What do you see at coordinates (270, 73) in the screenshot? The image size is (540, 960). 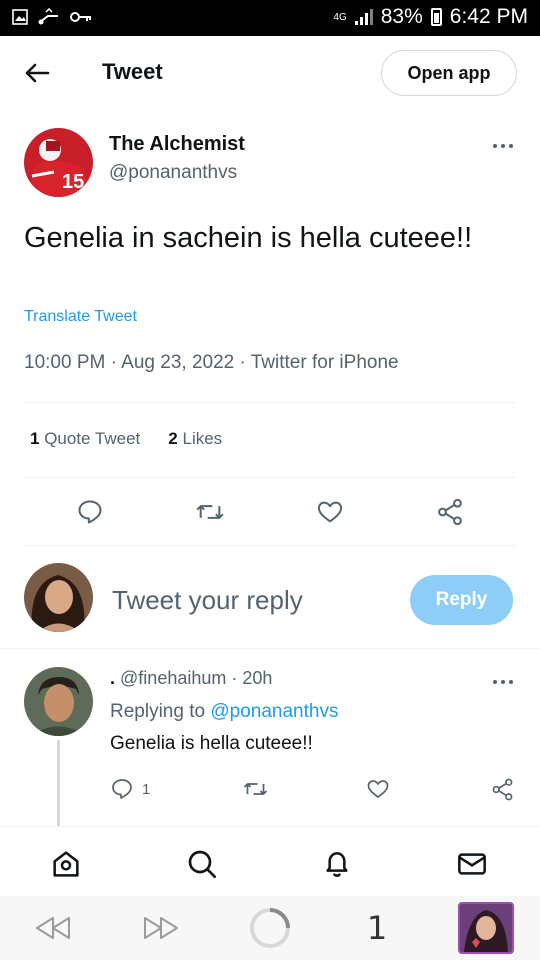 I see `top-bar: Tweet Open app` at bounding box center [270, 73].